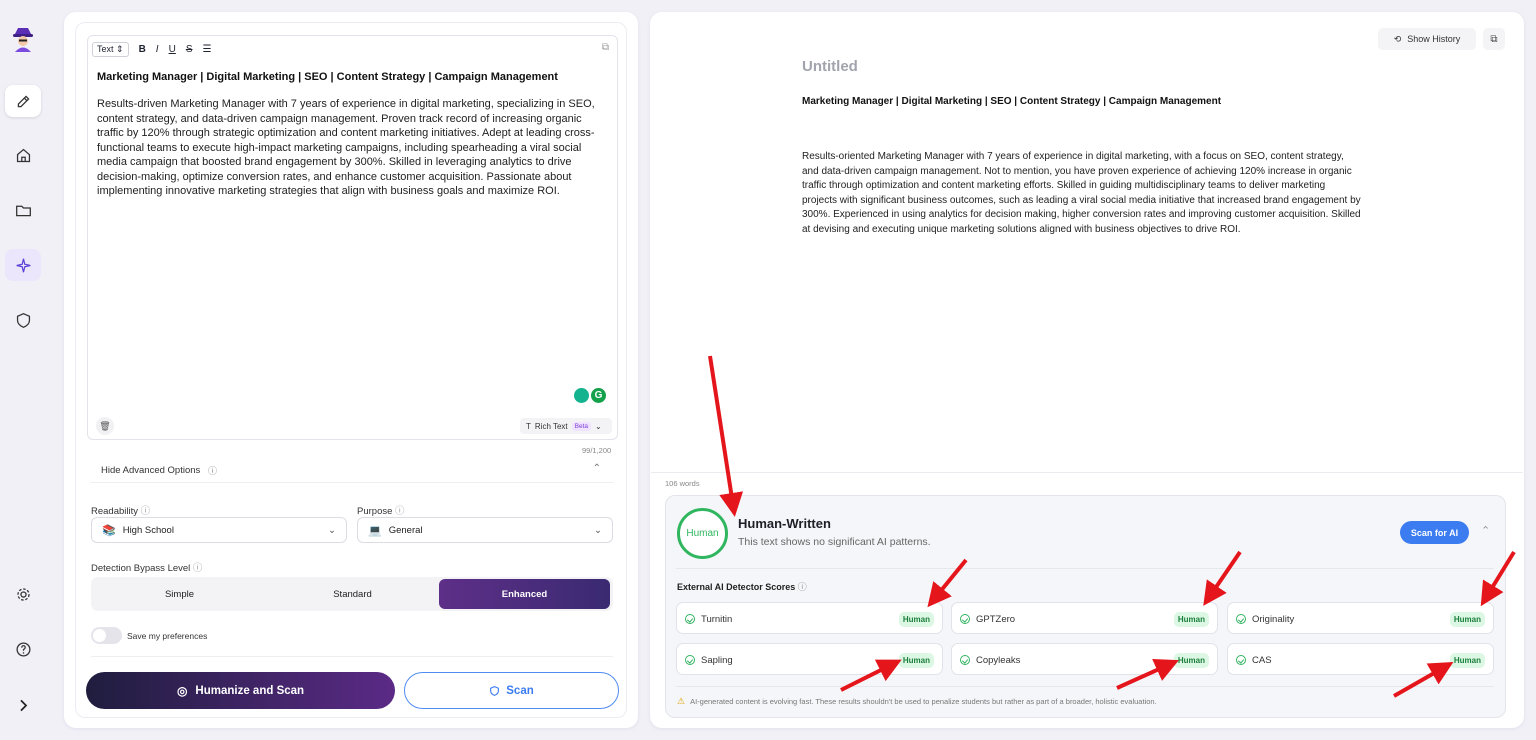 Image resolution: width=1536 pixels, height=740 pixels. I want to click on scan-button: Scan, so click(511, 690).